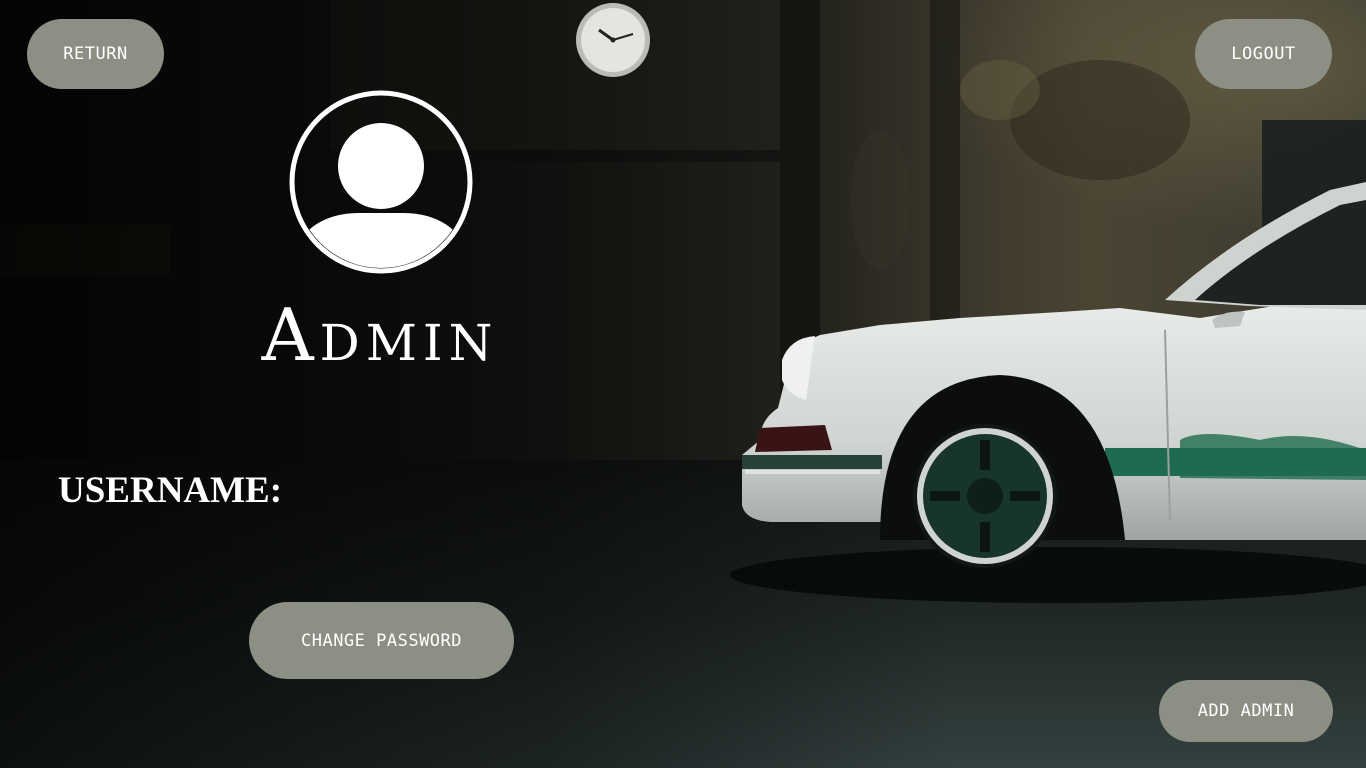  Describe the element at coordinates (95, 54) in the screenshot. I see `return-button: RETURN` at that location.